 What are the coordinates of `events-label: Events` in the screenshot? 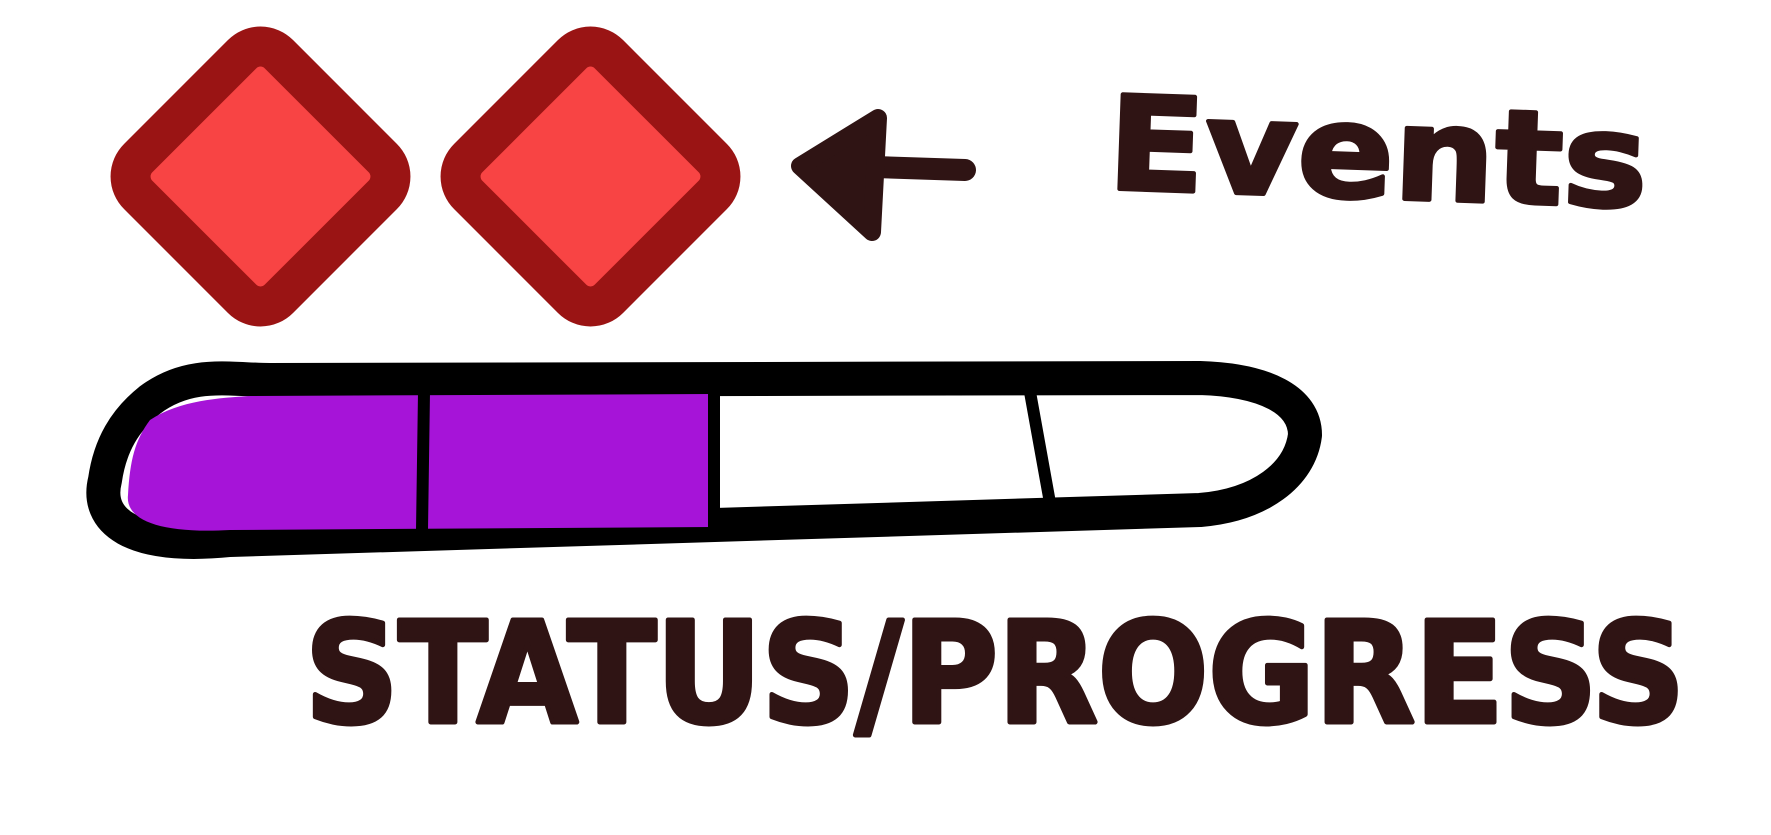 It's located at (1377, 153).